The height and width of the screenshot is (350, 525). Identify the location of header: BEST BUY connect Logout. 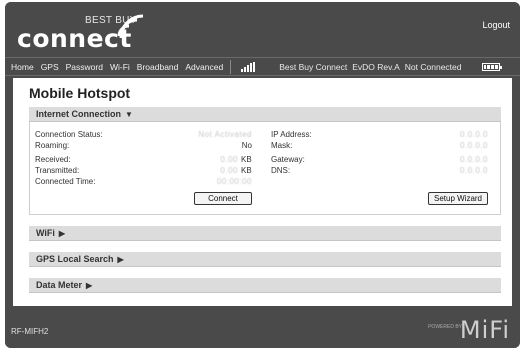
(262, 28).